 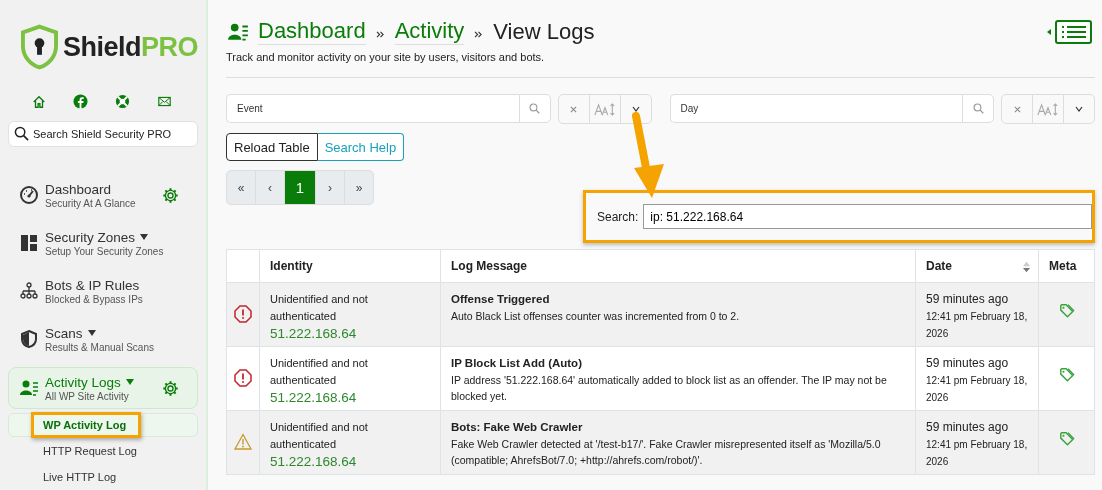 What do you see at coordinates (90, 237) in the screenshot?
I see `nav-title: Security Zones` at bounding box center [90, 237].